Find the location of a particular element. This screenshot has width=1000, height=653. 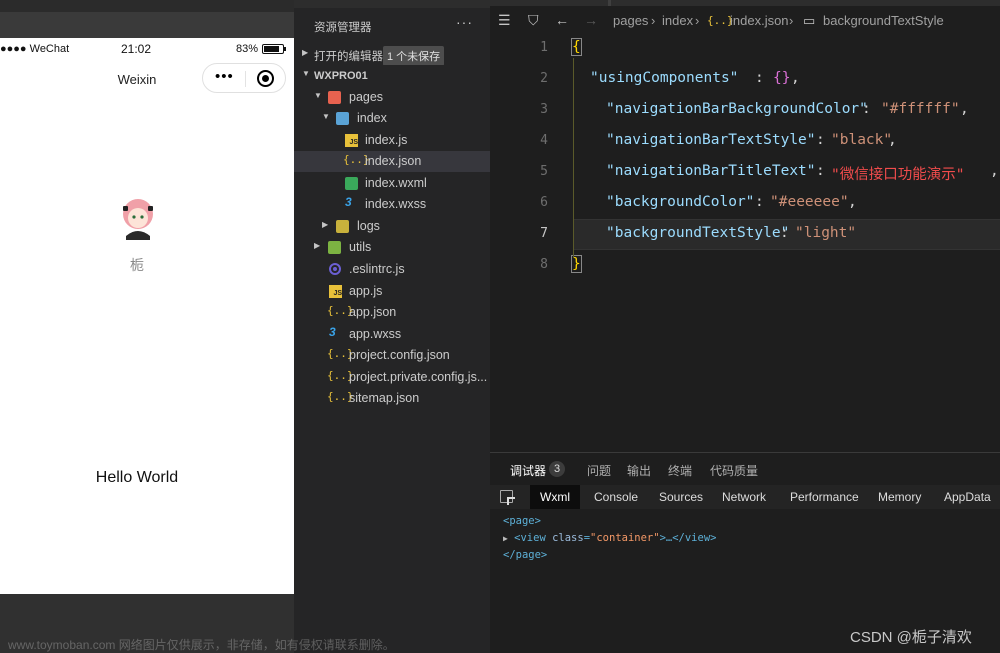

tree-label: index.wxml is located at coordinates (396, 183).